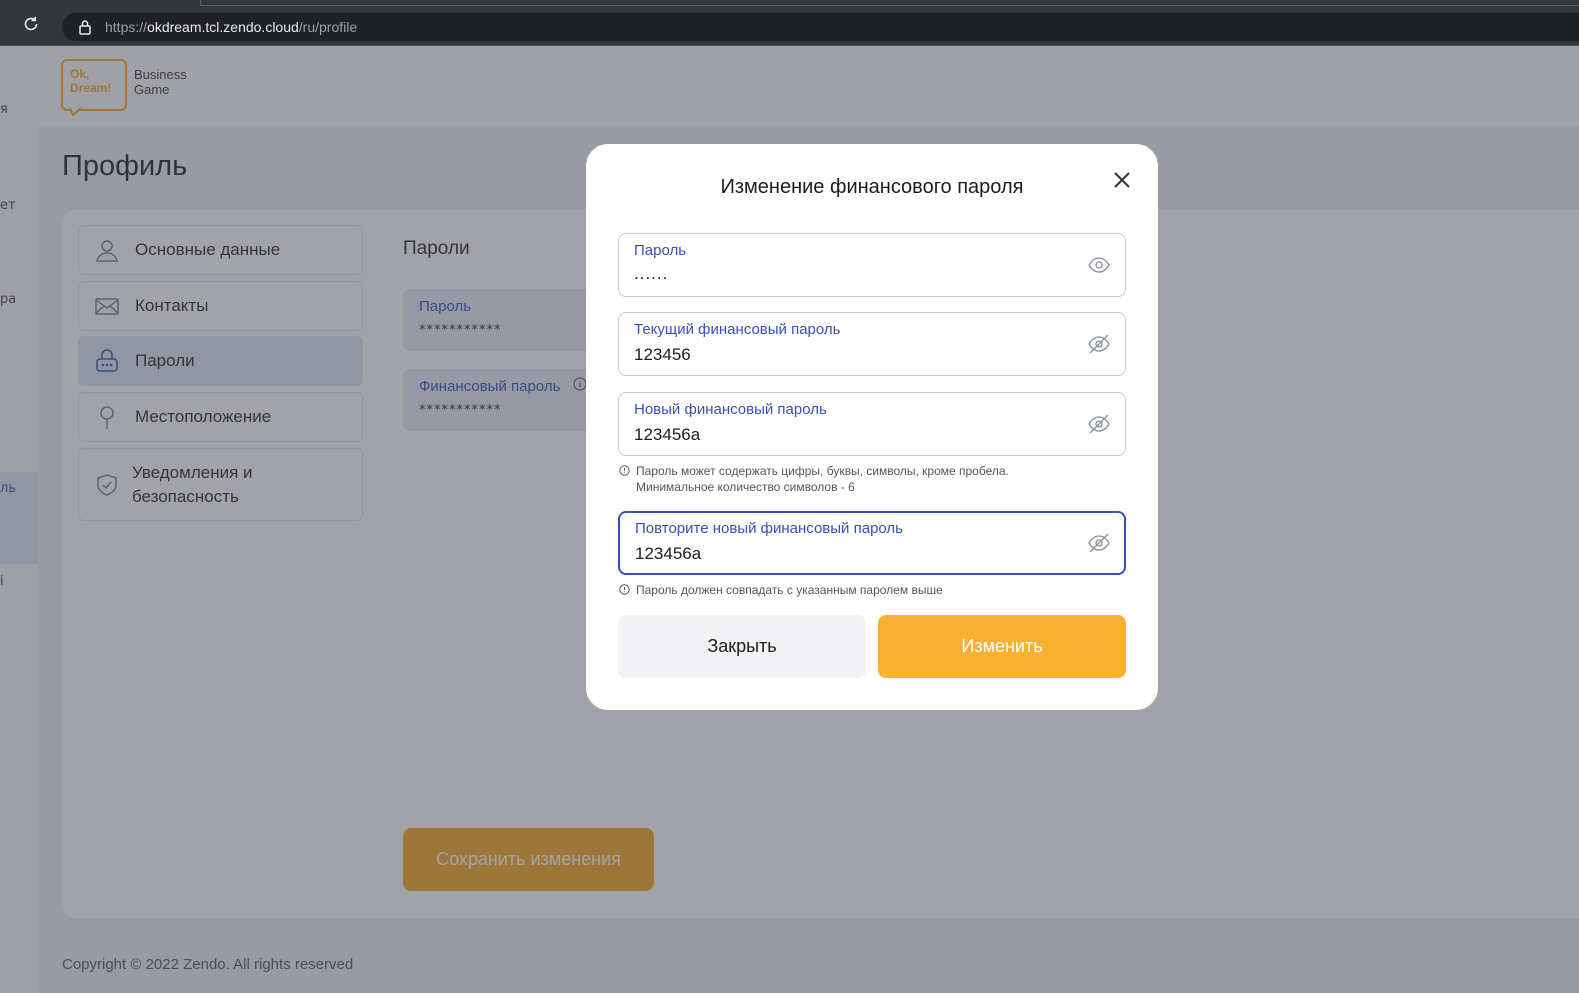  I want to click on field-label: Пароль, so click(660, 250).